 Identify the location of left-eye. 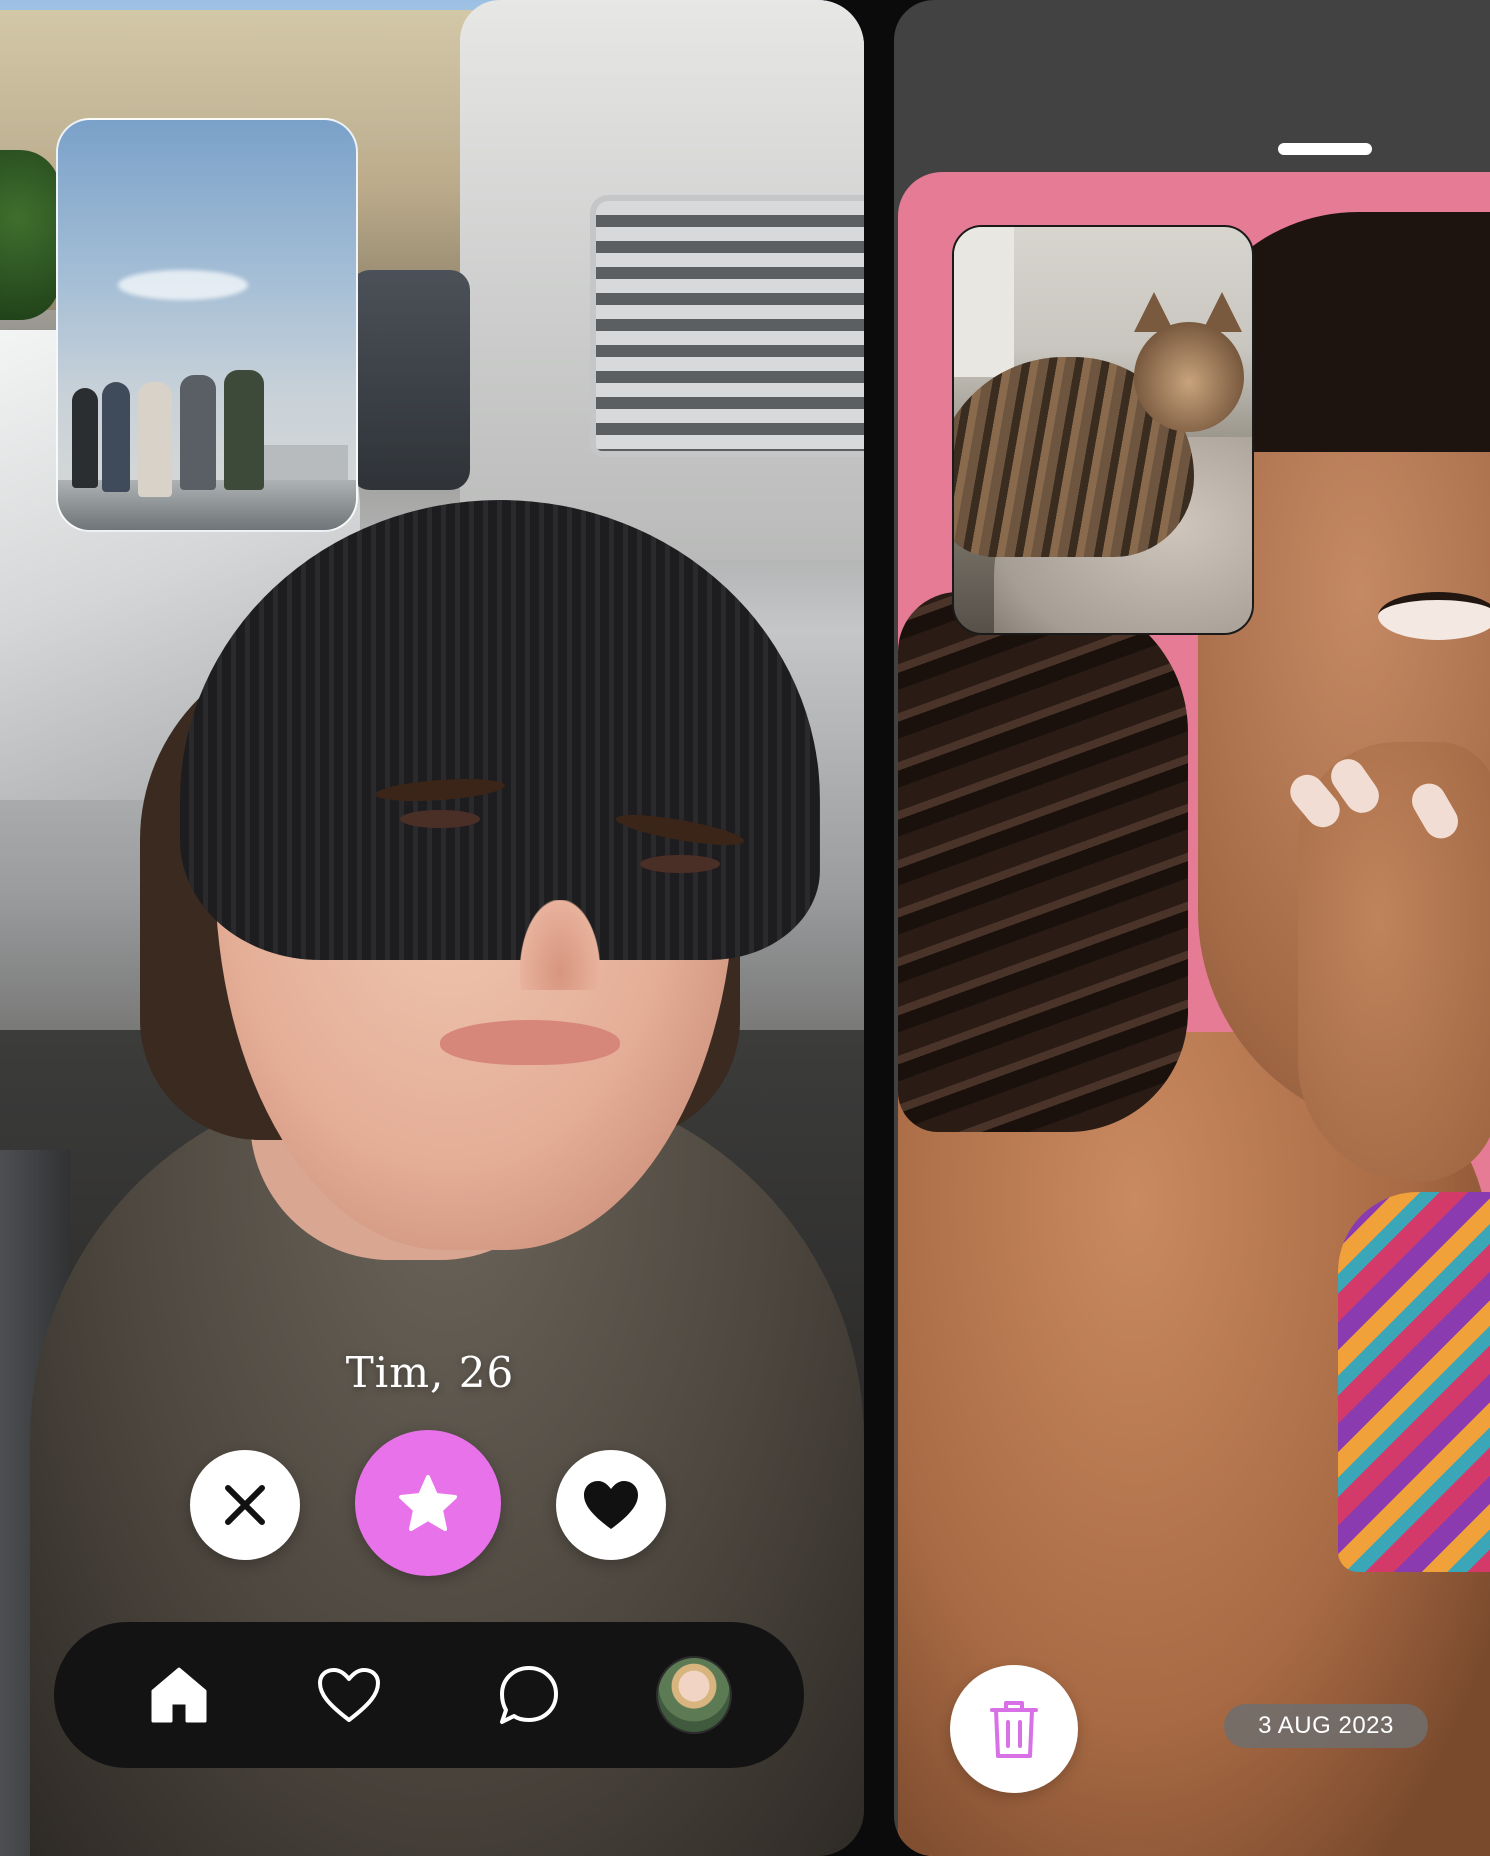
(440, 819).